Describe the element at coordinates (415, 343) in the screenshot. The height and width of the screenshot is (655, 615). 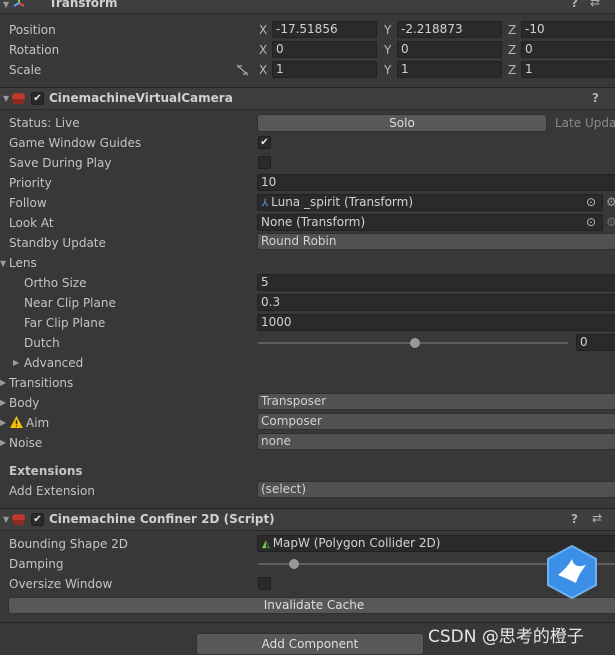
I see `dutch-slider-knob` at that location.